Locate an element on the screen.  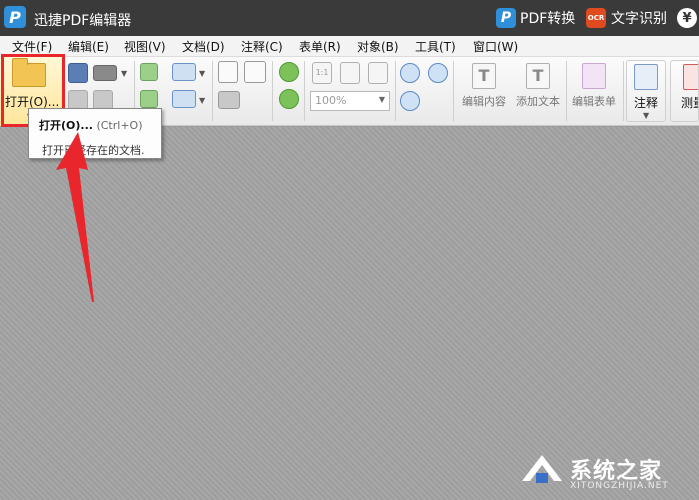
add-text-label: 添加文本 is located at coordinates (538, 101).